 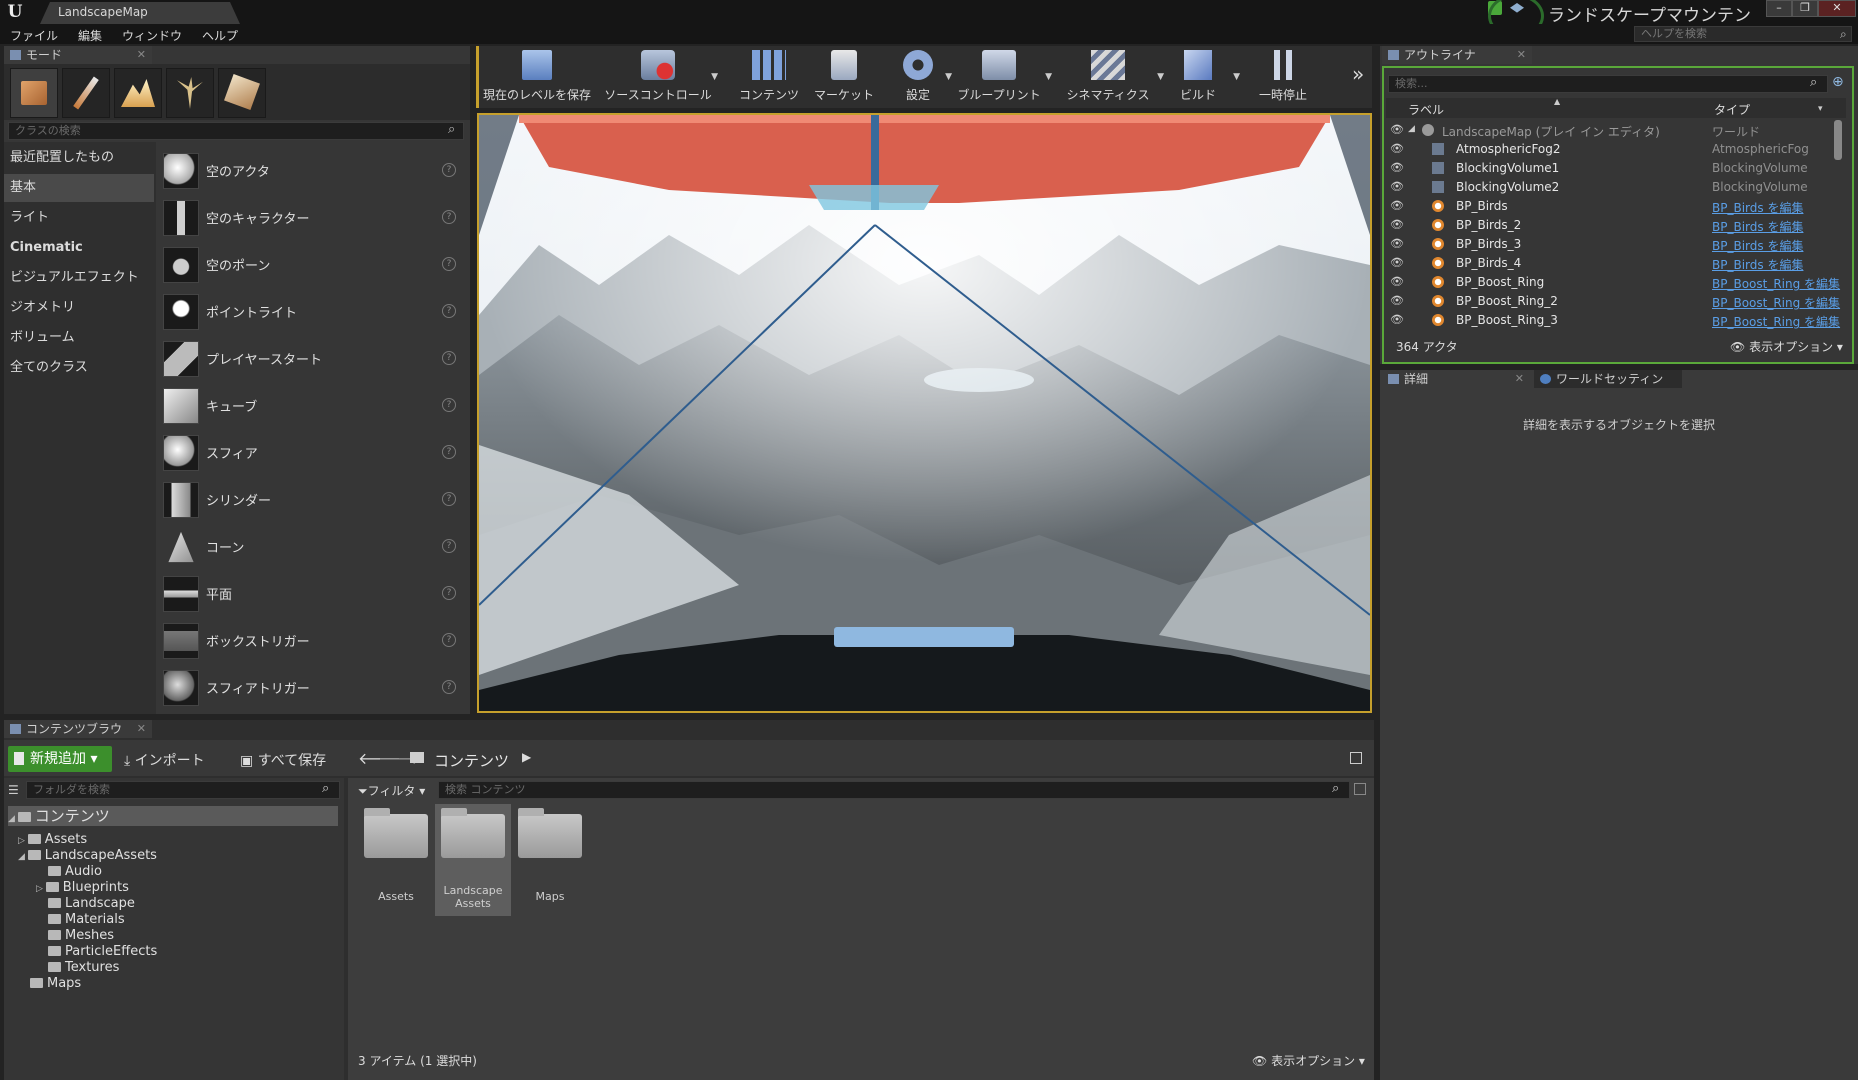 What do you see at coordinates (312, 499) in the screenshot?
I see `place-item-cylinder: シリンダー?` at bounding box center [312, 499].